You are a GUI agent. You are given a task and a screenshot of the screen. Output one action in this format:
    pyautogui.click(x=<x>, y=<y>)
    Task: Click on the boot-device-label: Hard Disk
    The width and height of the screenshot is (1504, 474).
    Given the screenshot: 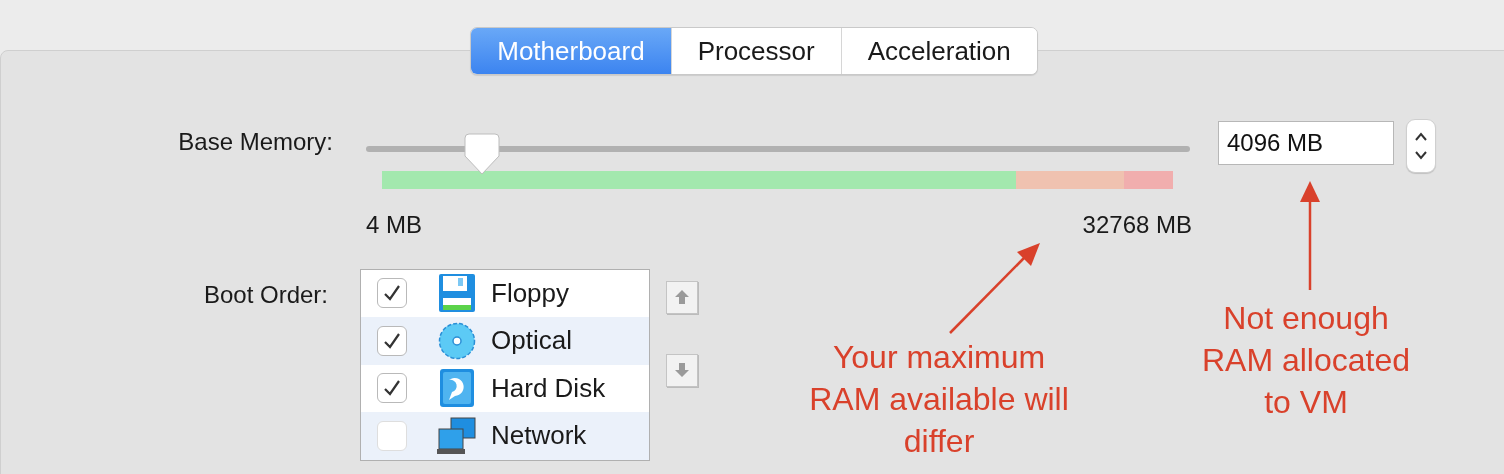 What is the action you would take?
    pyautogui.click(x=548, y=388)
    